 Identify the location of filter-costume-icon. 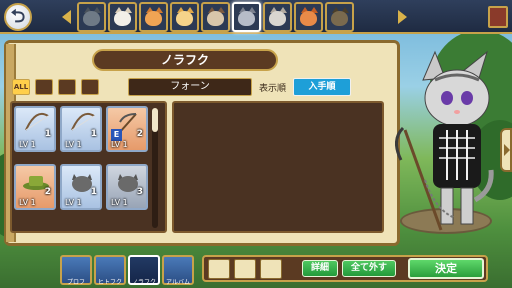
(44, 87).